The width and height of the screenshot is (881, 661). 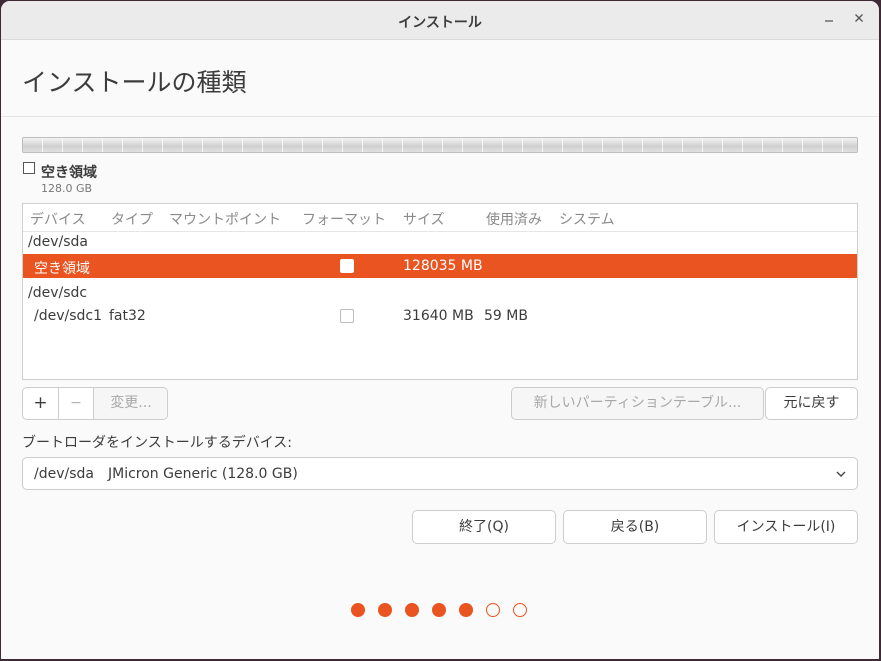 I want to click on table-row-sdc1: /dev/sdc1 fat32 31640 MB 59 MB, so click(x=440, y=316).